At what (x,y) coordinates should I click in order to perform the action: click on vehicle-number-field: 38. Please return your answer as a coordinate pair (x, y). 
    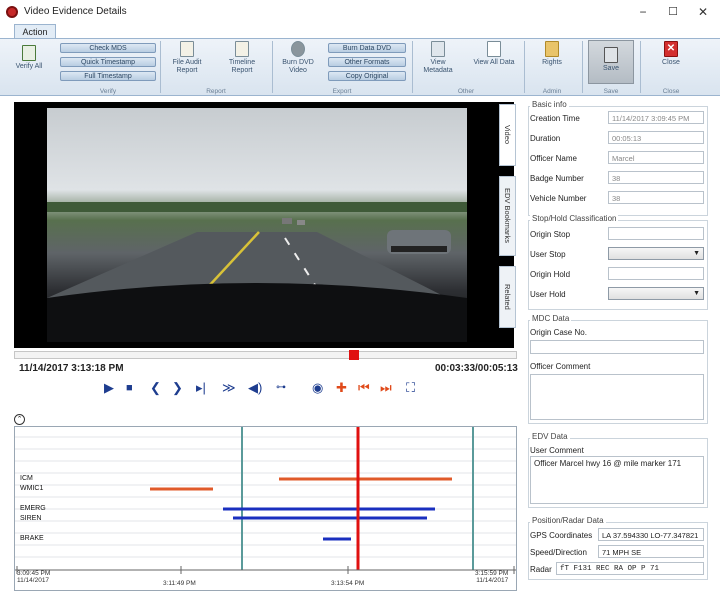
    Looking at the image, I should click on (656, 197).